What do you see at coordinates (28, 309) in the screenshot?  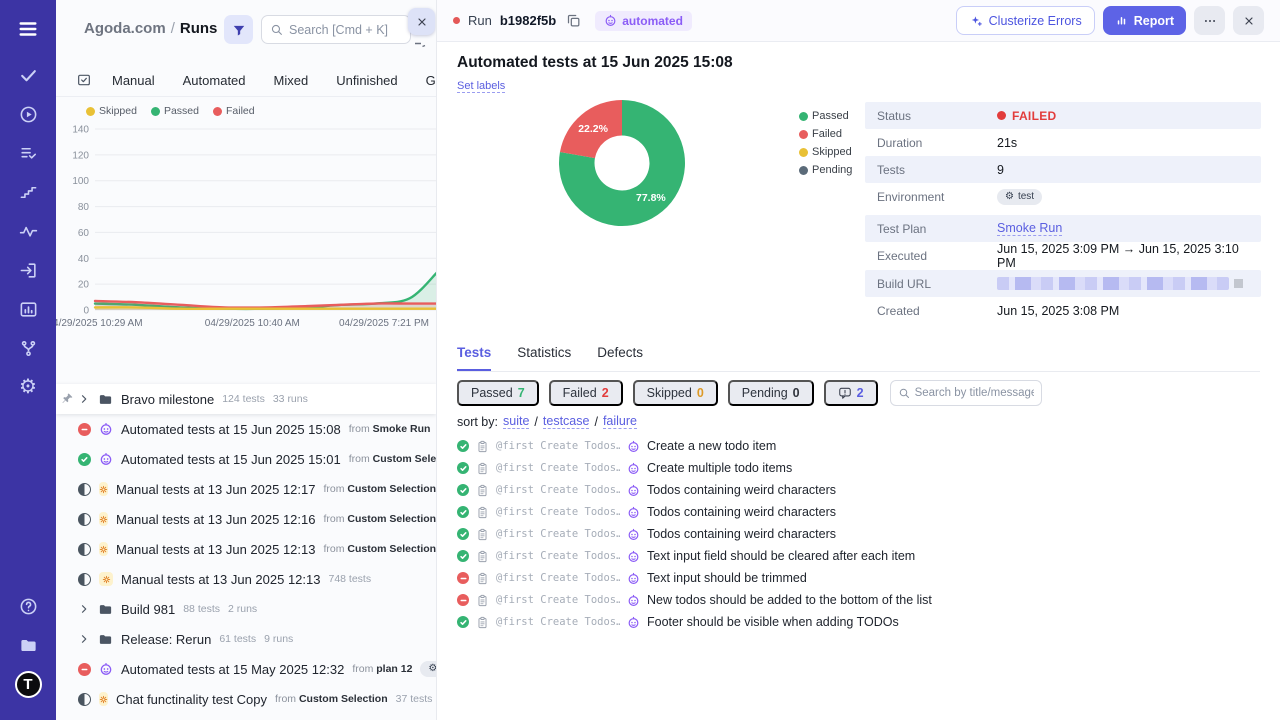 I see `sidebar-item-analytics` at bounding box center [28, 309].